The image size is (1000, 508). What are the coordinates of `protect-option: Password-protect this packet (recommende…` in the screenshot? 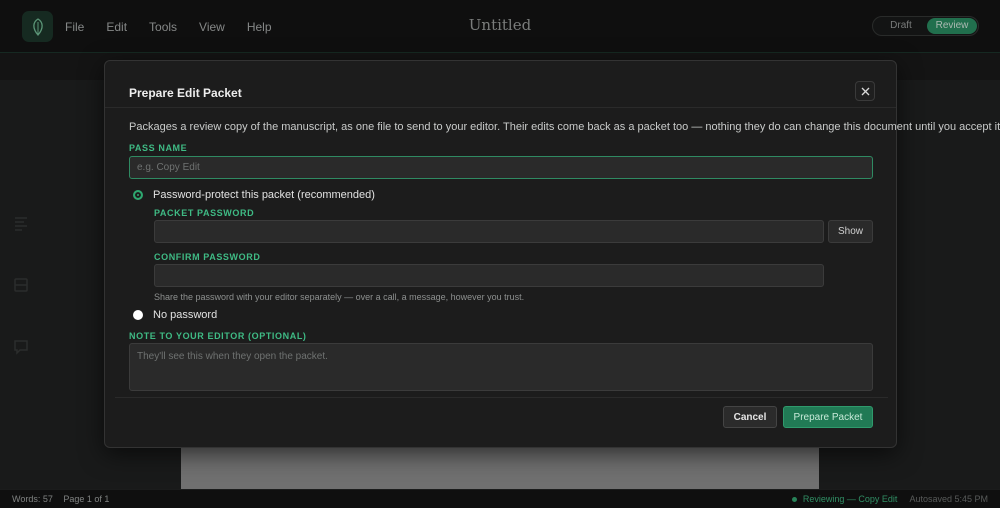 It's located at (254, 195).